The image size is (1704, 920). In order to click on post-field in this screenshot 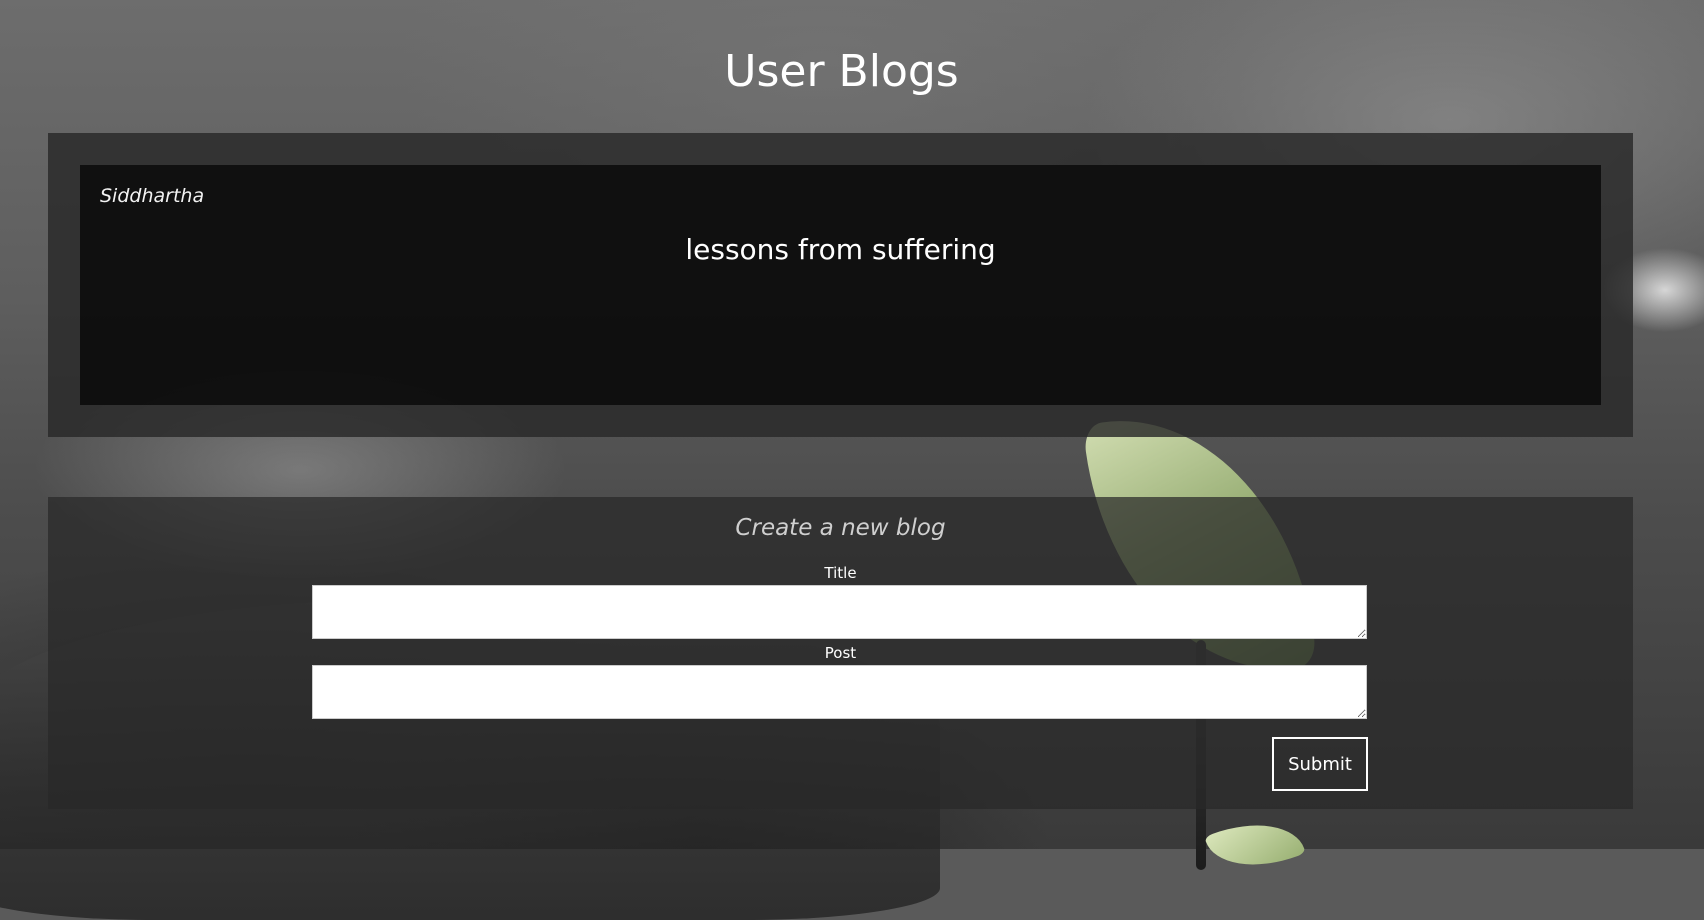, I will do `click(839, 692)`.